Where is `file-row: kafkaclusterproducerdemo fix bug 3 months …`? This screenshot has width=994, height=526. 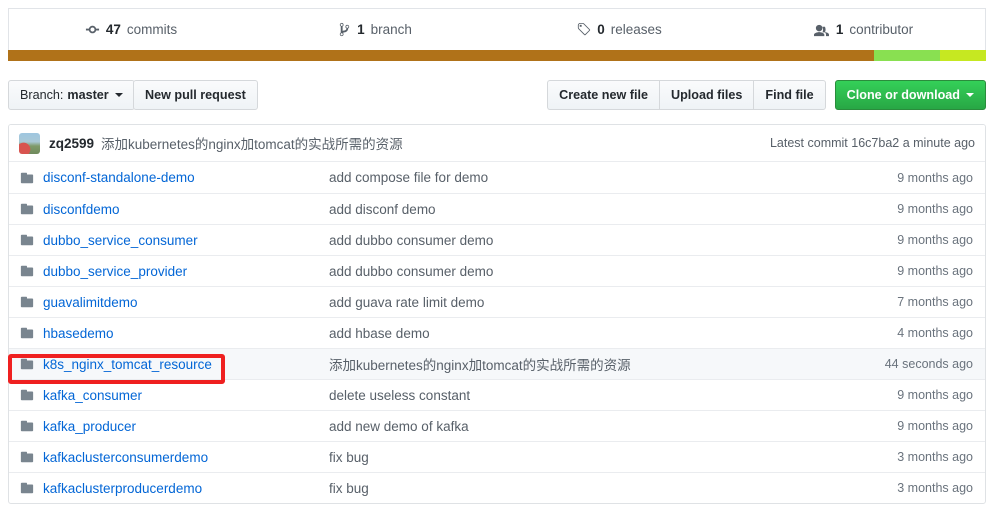 file-row: kafkaclusterproducerdemo fix bug 3 months … is located at coordinates (497, 487).